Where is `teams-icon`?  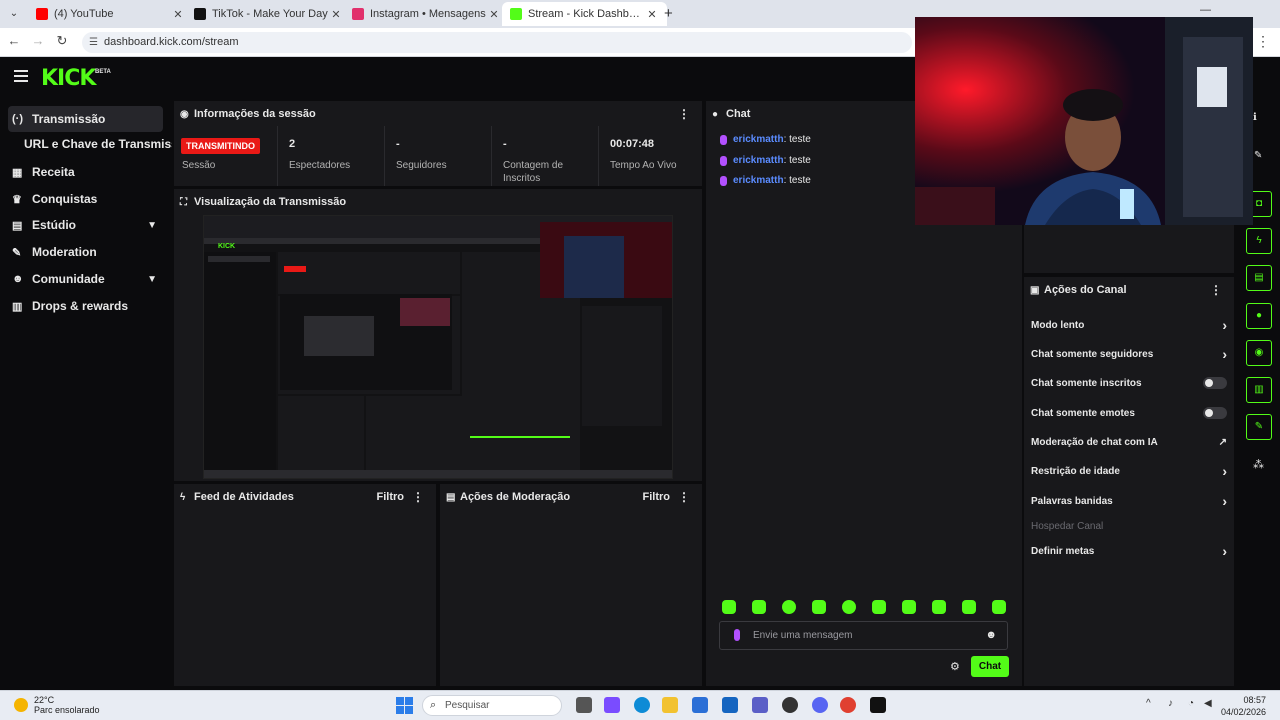
teams-icon is located at coordinates (760, 705).